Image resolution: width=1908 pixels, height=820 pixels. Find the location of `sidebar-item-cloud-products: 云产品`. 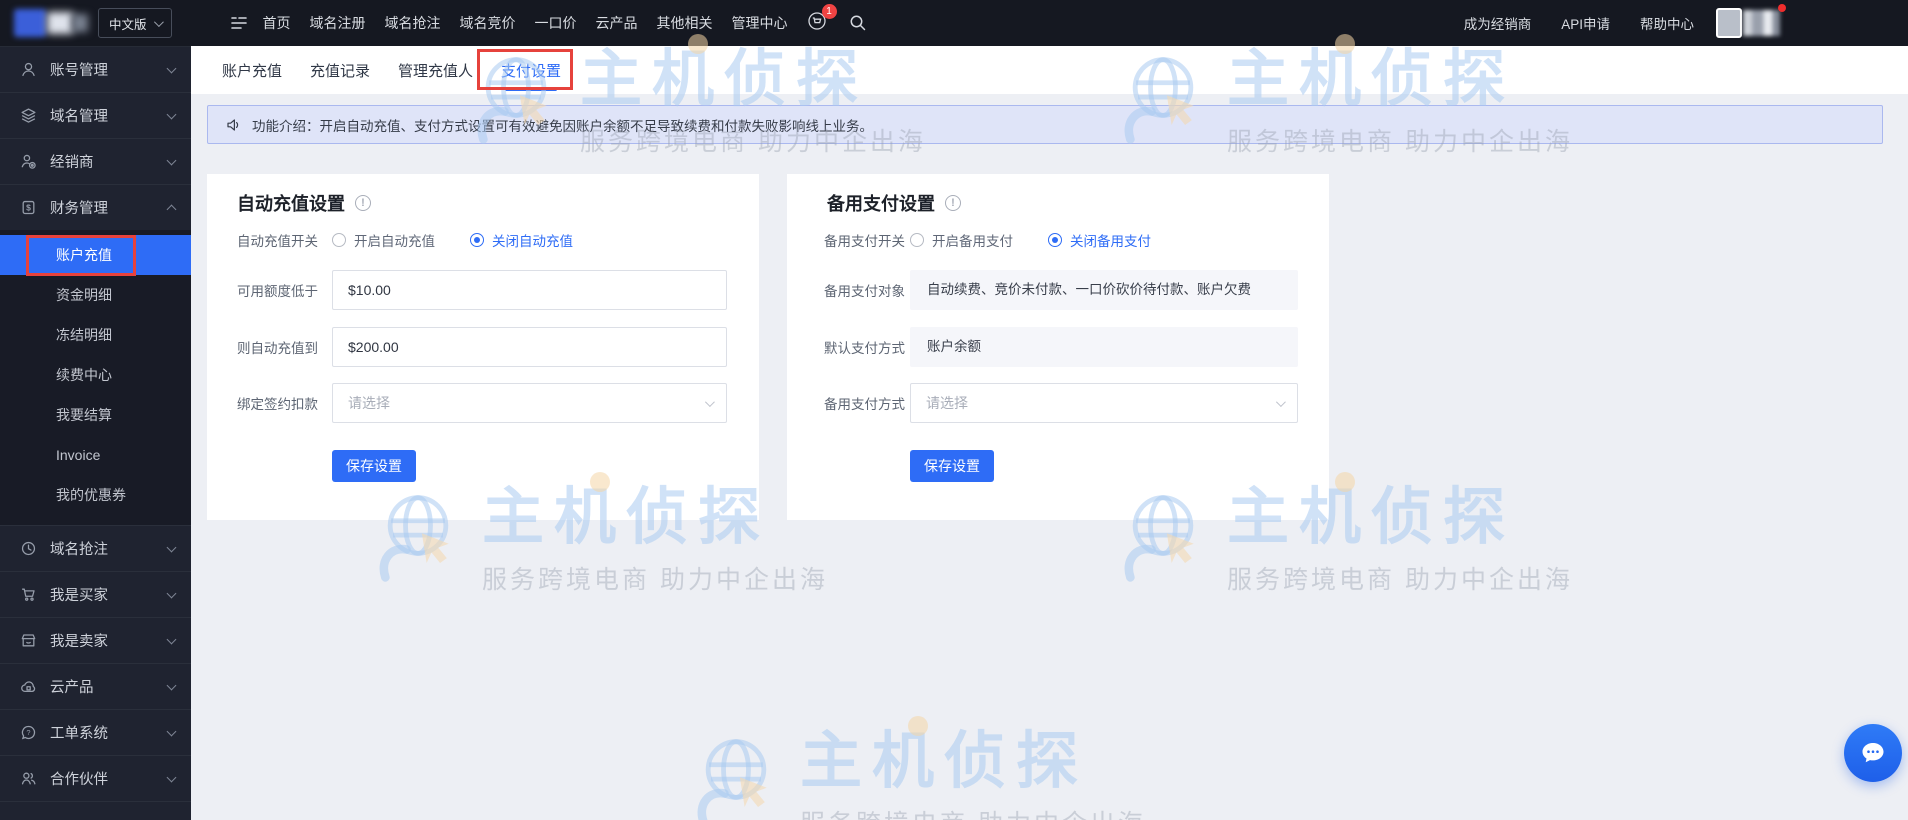

sidebar-item-cloud-products: 云产品 is located at coordinates (95, 686).